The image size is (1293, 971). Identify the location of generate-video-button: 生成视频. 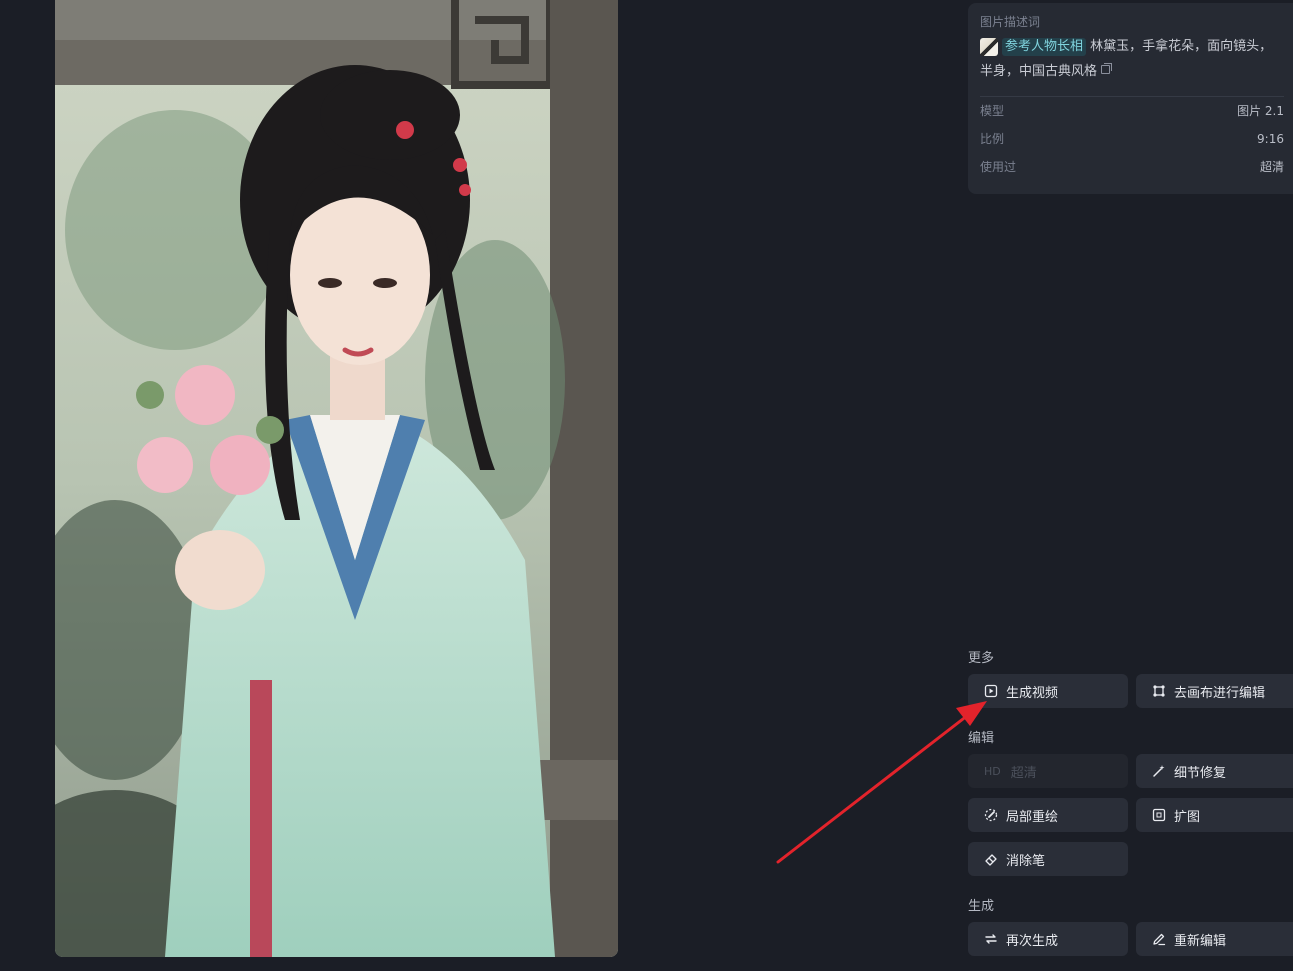
(1048, 691).